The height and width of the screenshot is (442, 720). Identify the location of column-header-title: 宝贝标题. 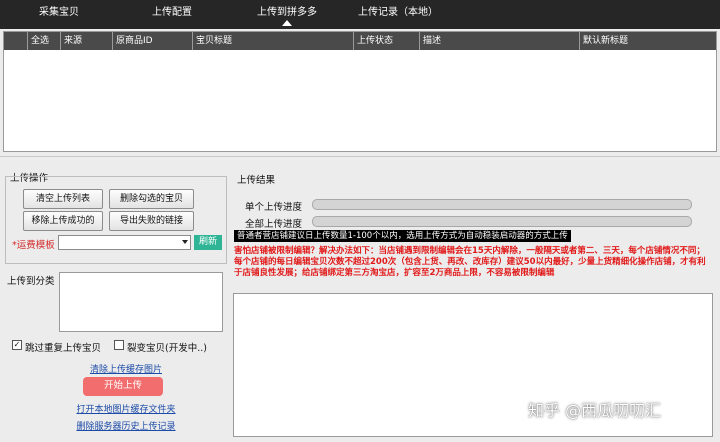
(273, 41).